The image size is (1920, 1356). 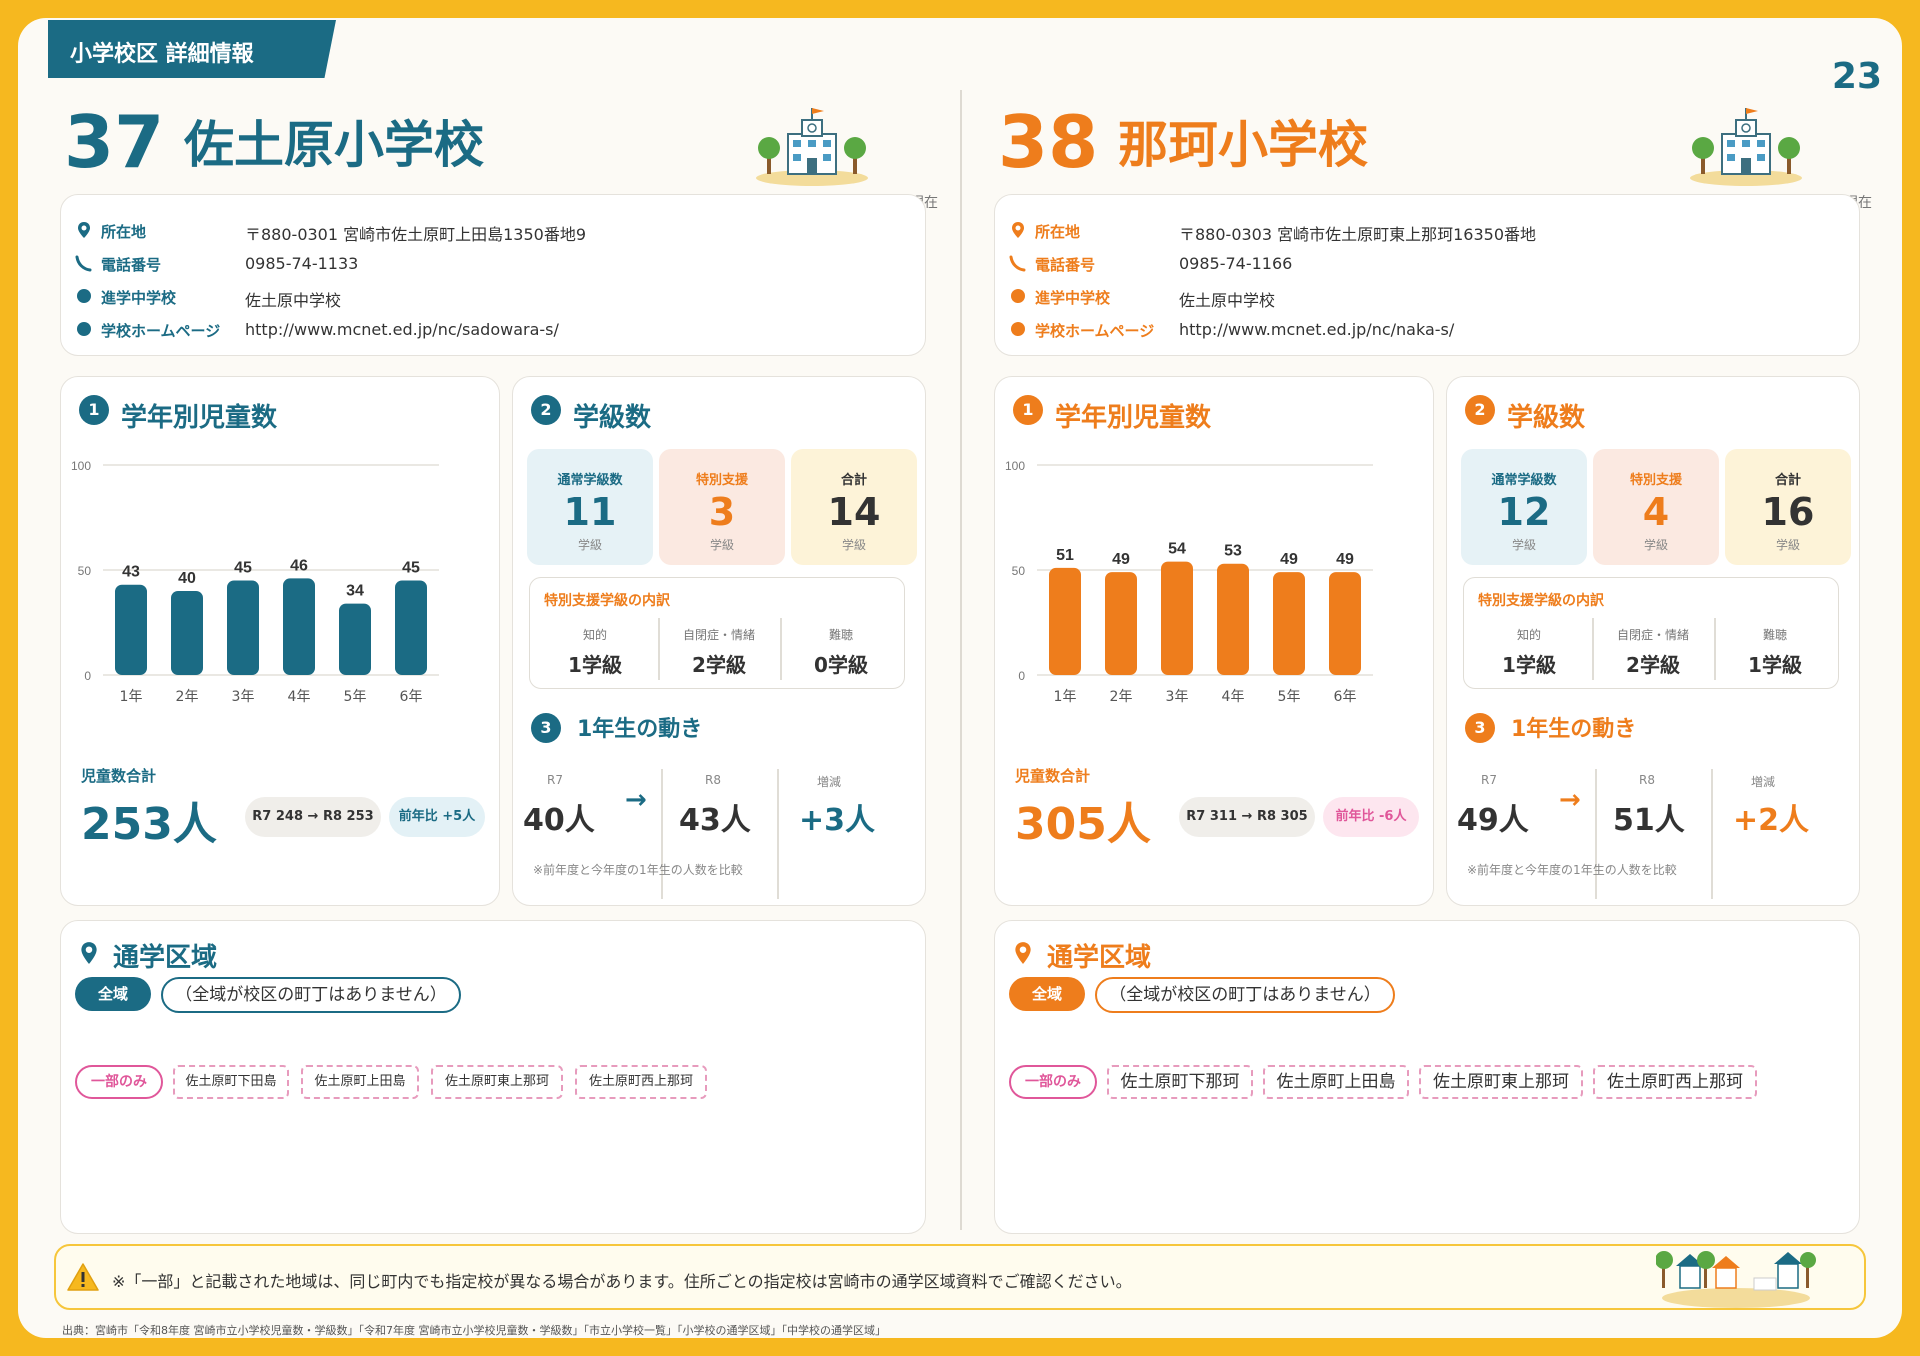 What do you see at coordinates (1524, 480) in the screenshot?
I see `class-caption: 通常学級数` at bounding box center [1524, 480].